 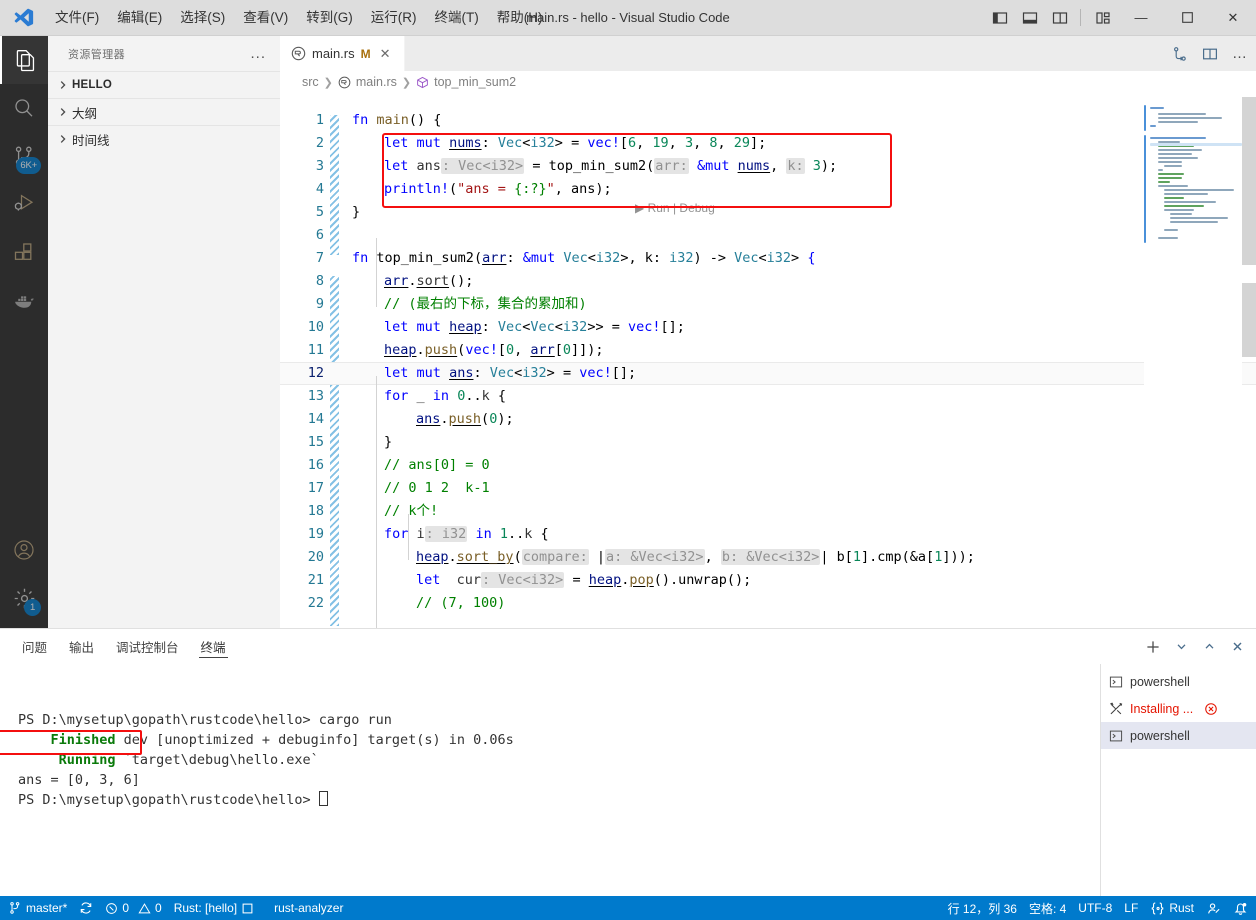 What do you see at coordinates (34, 646) in the screenshot?
I see `panel-tab-problems: 问题` at bounding box center [34, 646].